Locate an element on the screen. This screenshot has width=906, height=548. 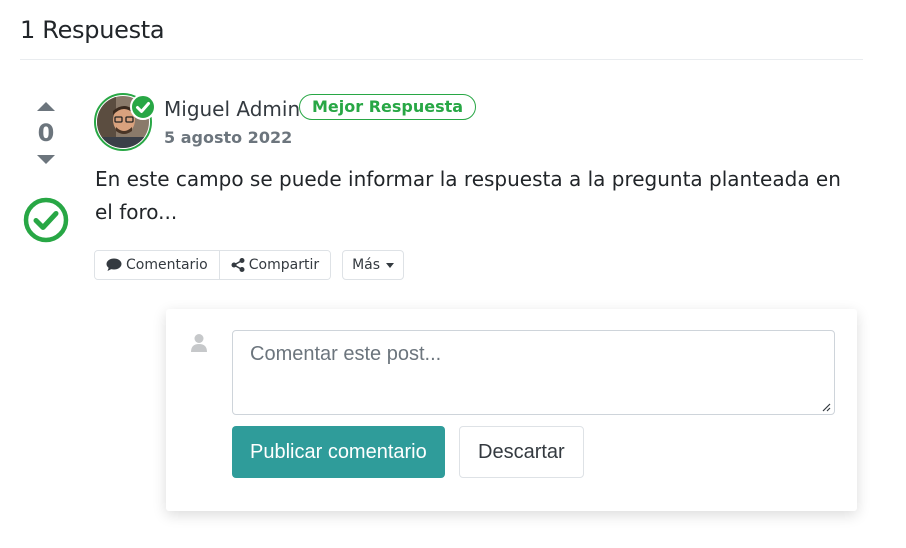
comment-icon is located at coordinates (114, 264).